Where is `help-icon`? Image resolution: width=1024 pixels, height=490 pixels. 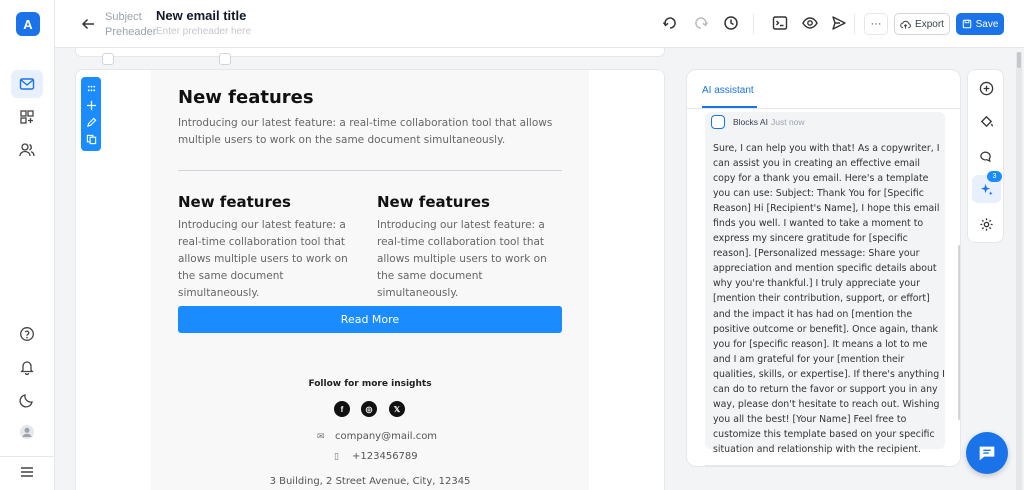 help-icon is located at coordinates (27, 334).